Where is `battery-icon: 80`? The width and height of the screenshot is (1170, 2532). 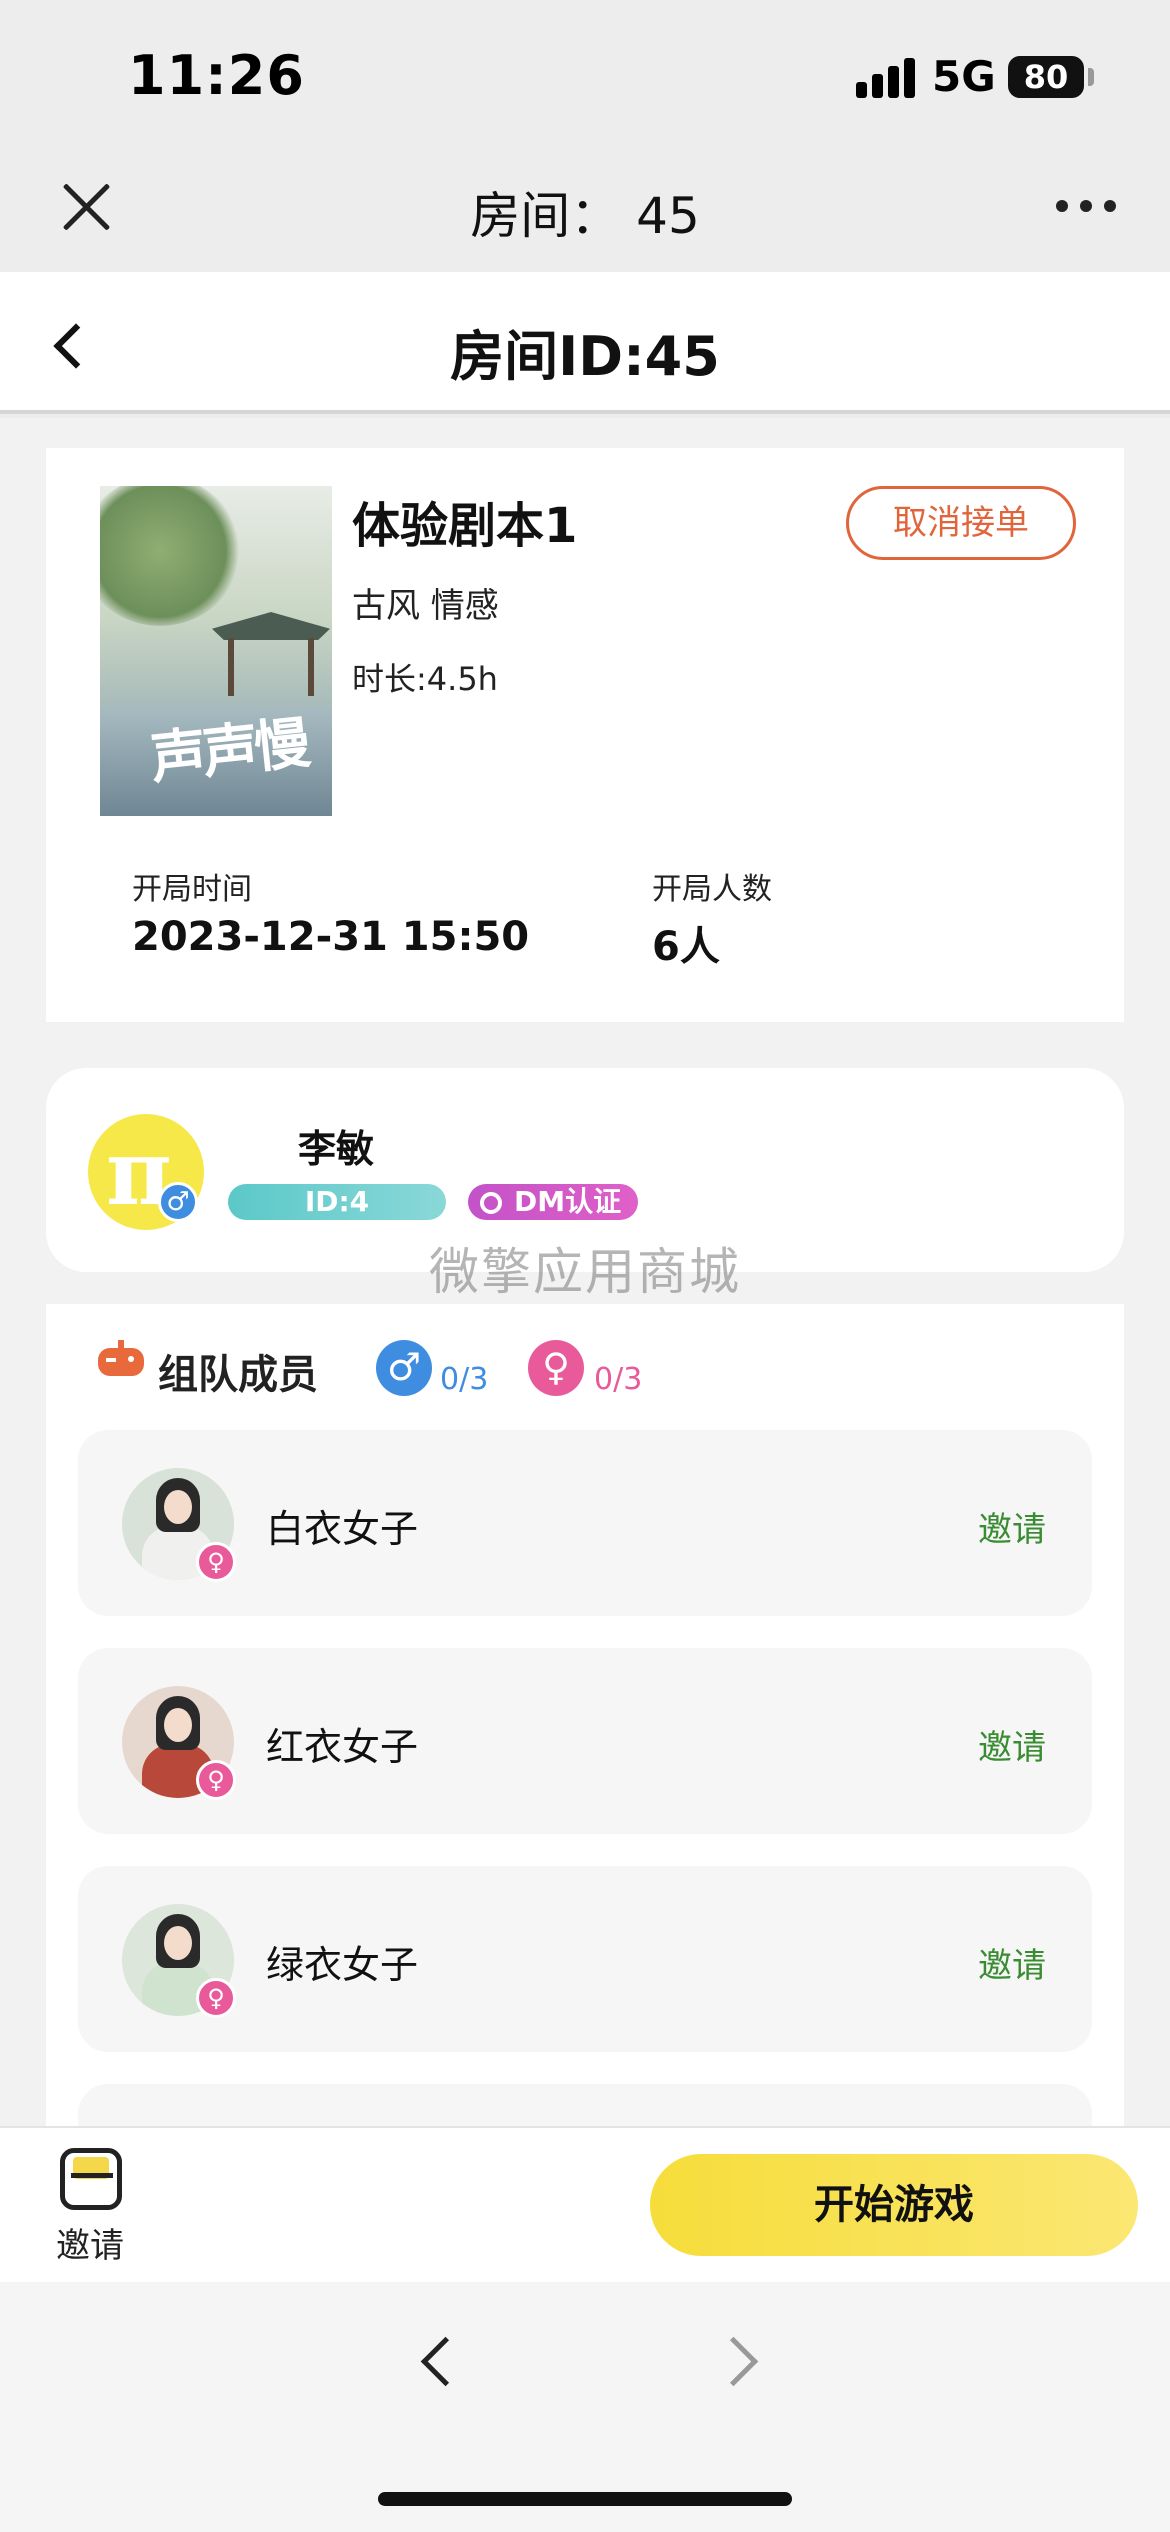 battery-icon: 80 is located at coordinates (1046, 77).